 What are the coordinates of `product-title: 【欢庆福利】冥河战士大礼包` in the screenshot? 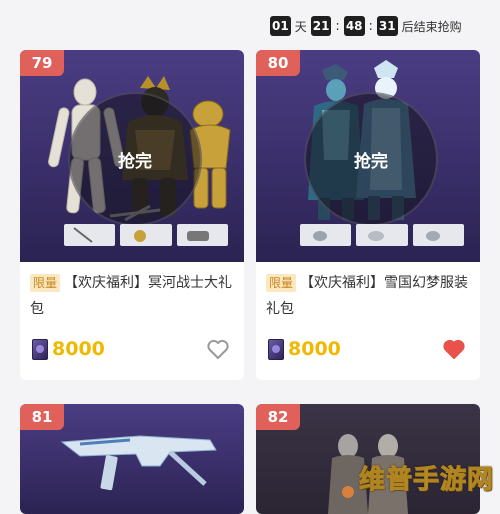 It's located at (131, 296).